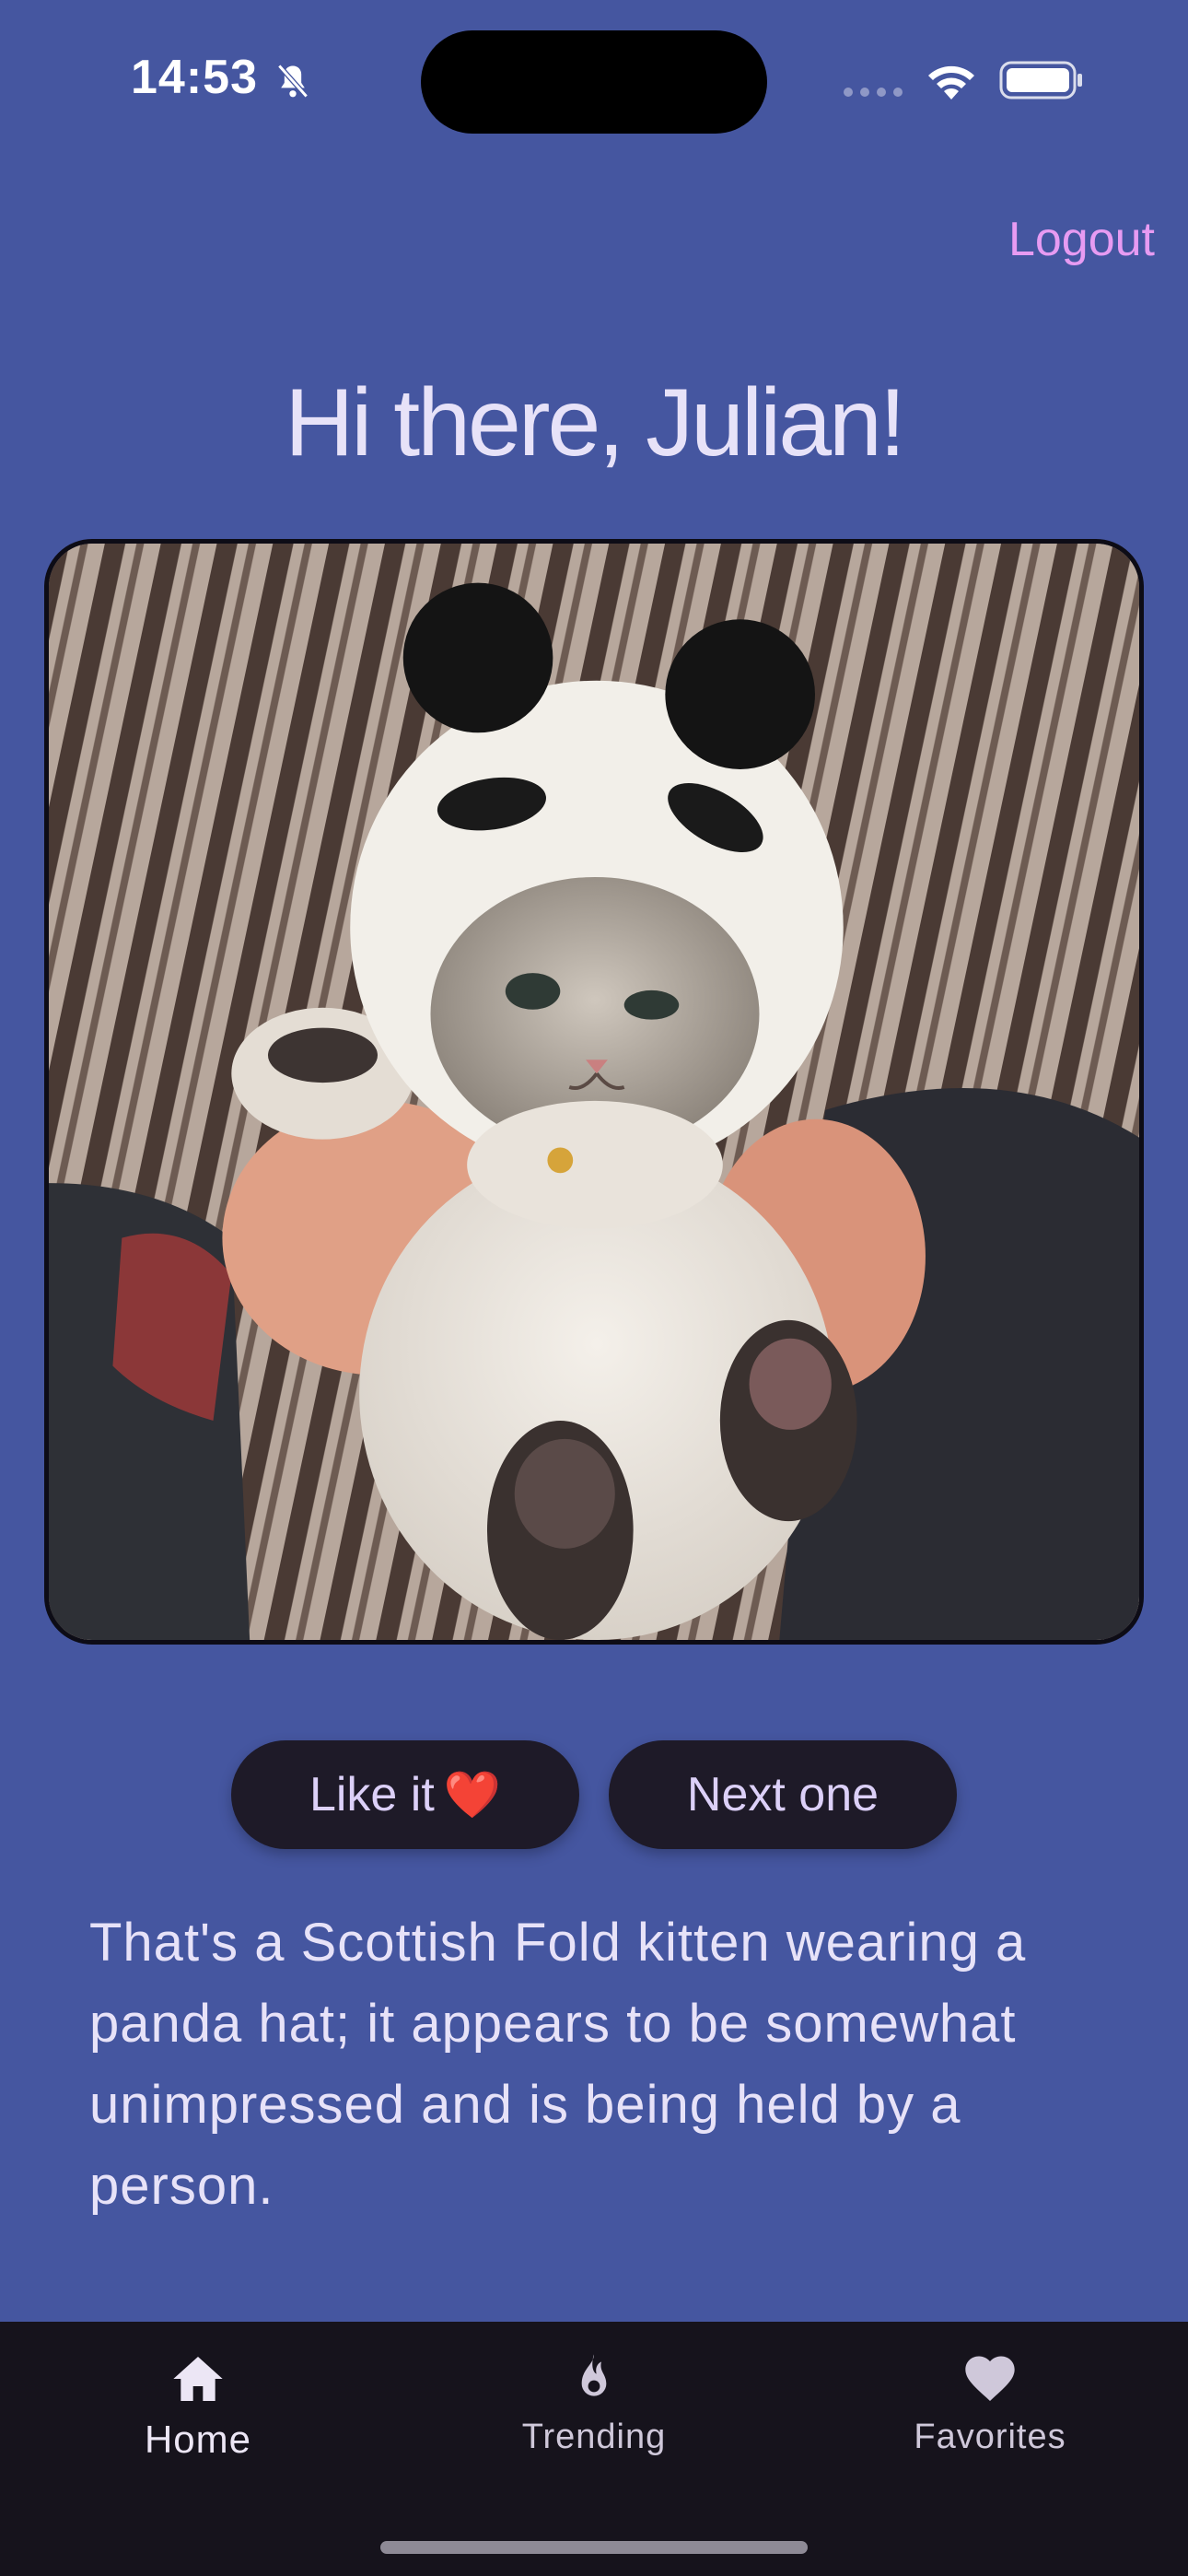 This screenshot has height=2576, width=1188. Describe the element at coordinates (990, 2378) in the screenshot. I see `heart-icon` at that location.